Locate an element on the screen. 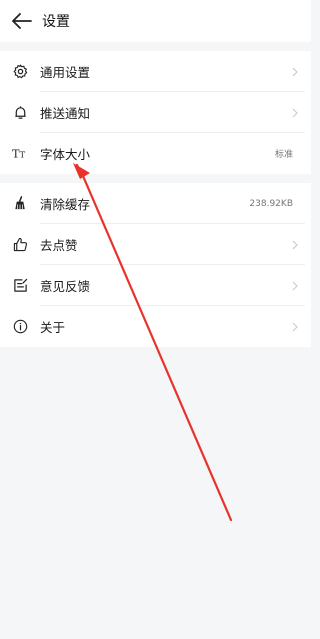 This screenshot has width=320, height=639. bell-icon is located at coordinates (20, 113).